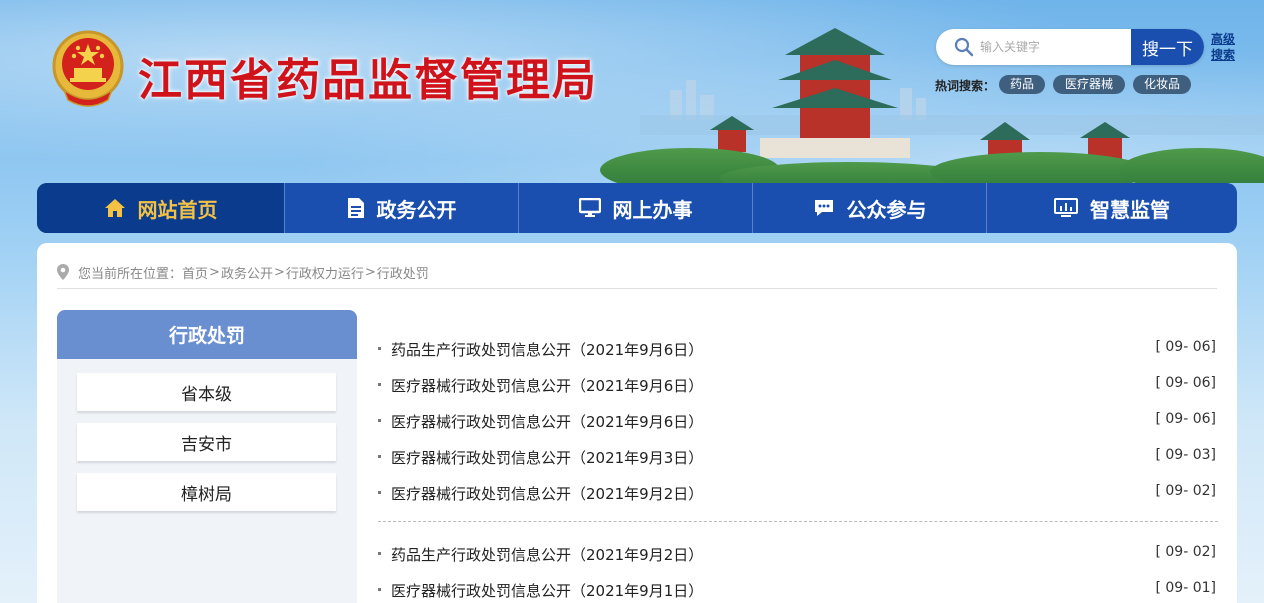 The image size is (1264, 603). I want to click on list-item-title: 药品生产行政处罚信息公开（2021年9月2日）, so click(547, 554).